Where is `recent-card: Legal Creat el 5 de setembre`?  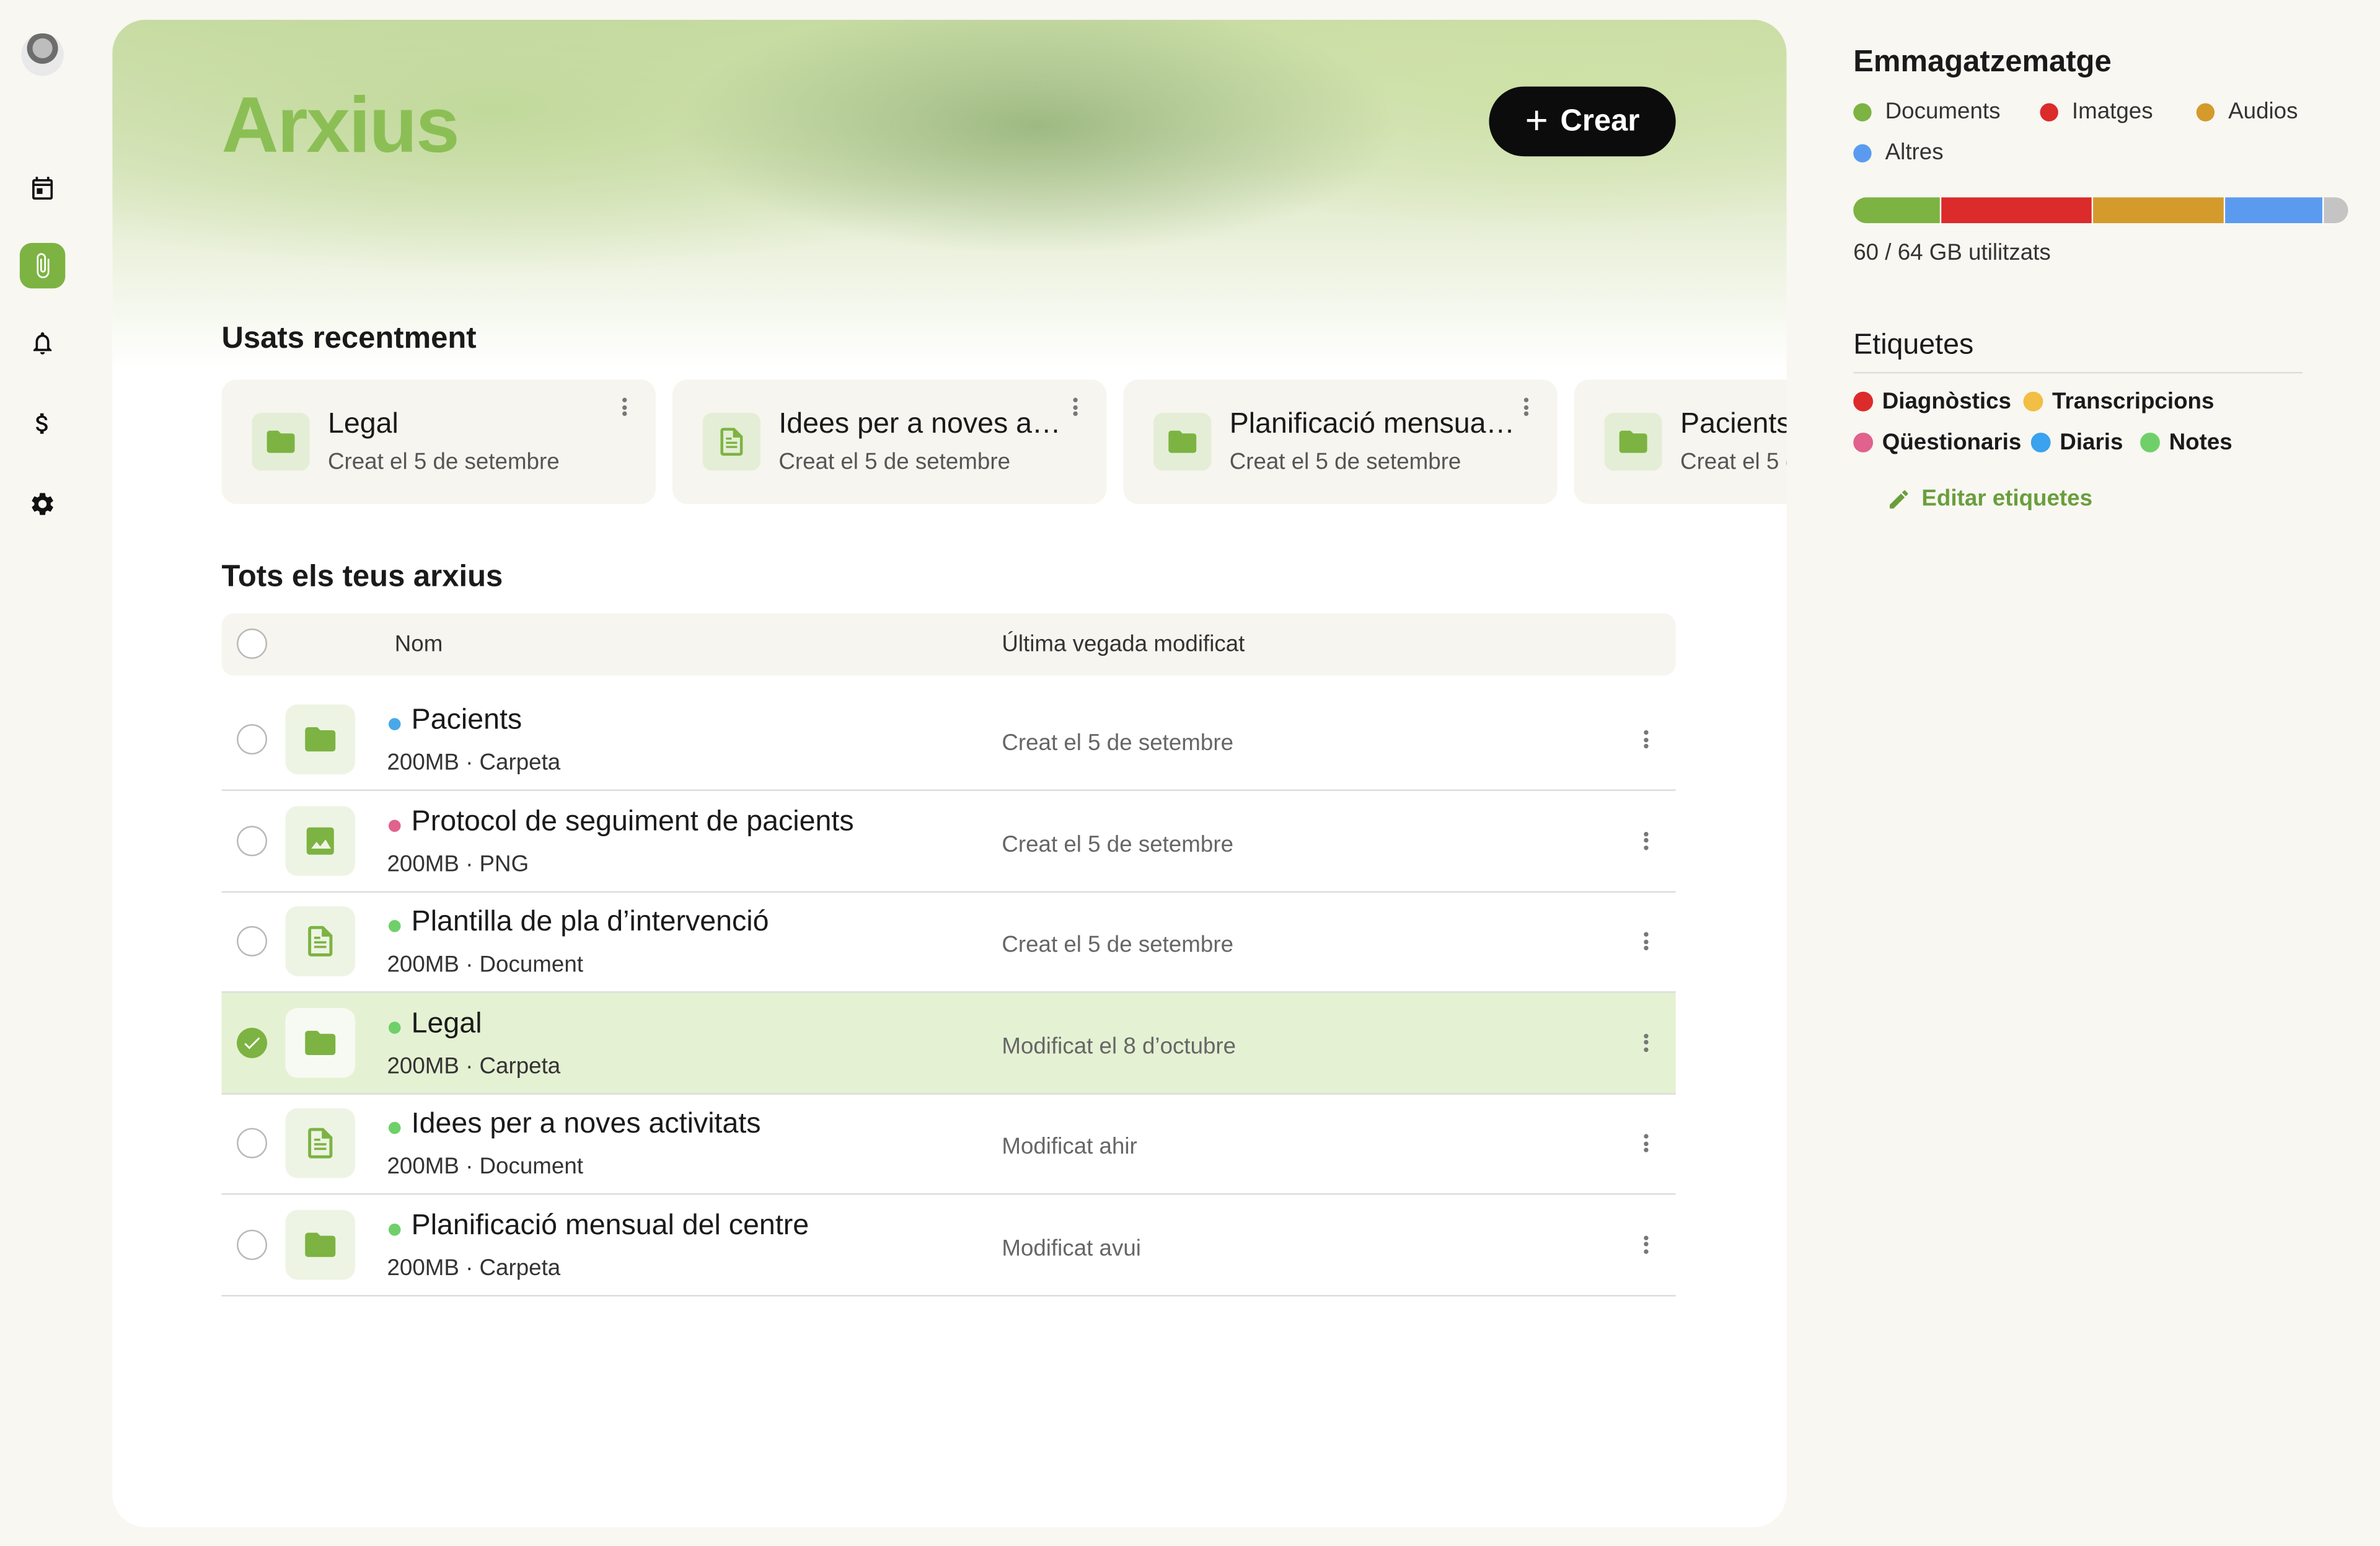
recent-card: Legal Creat el 5 de setembre is located at coordinates (438, 442).